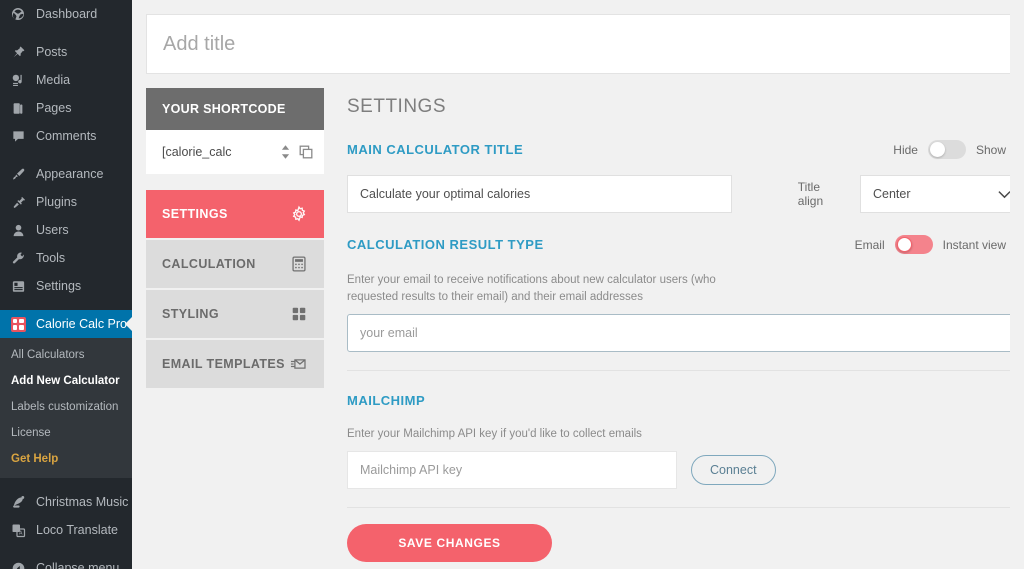  I want to click on sidebar-item-tools: Tools, so click(66, 258).